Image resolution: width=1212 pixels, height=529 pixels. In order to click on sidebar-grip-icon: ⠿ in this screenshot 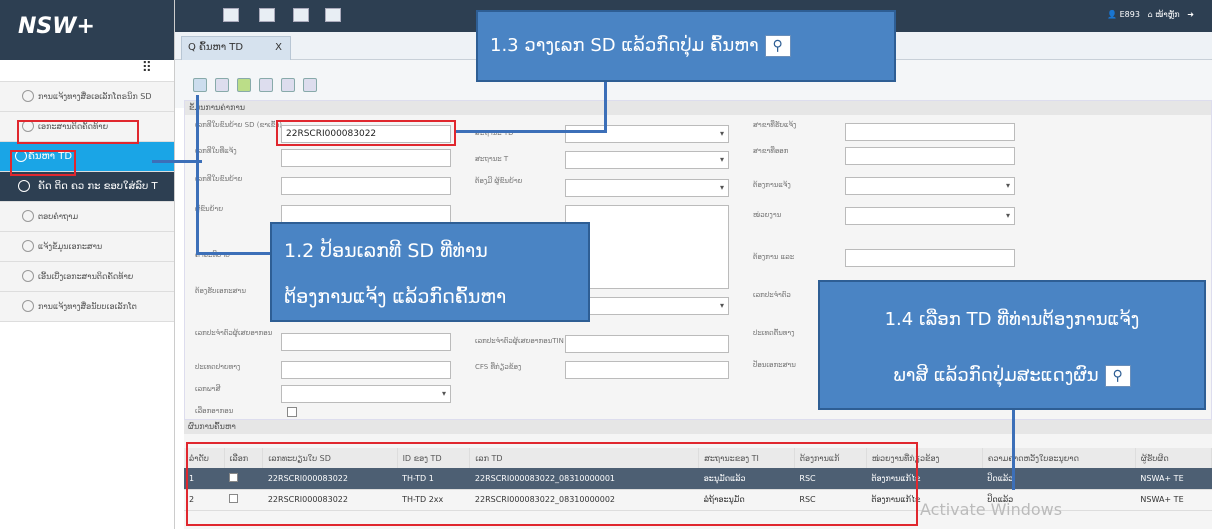, I will do `click(87, 71)`.